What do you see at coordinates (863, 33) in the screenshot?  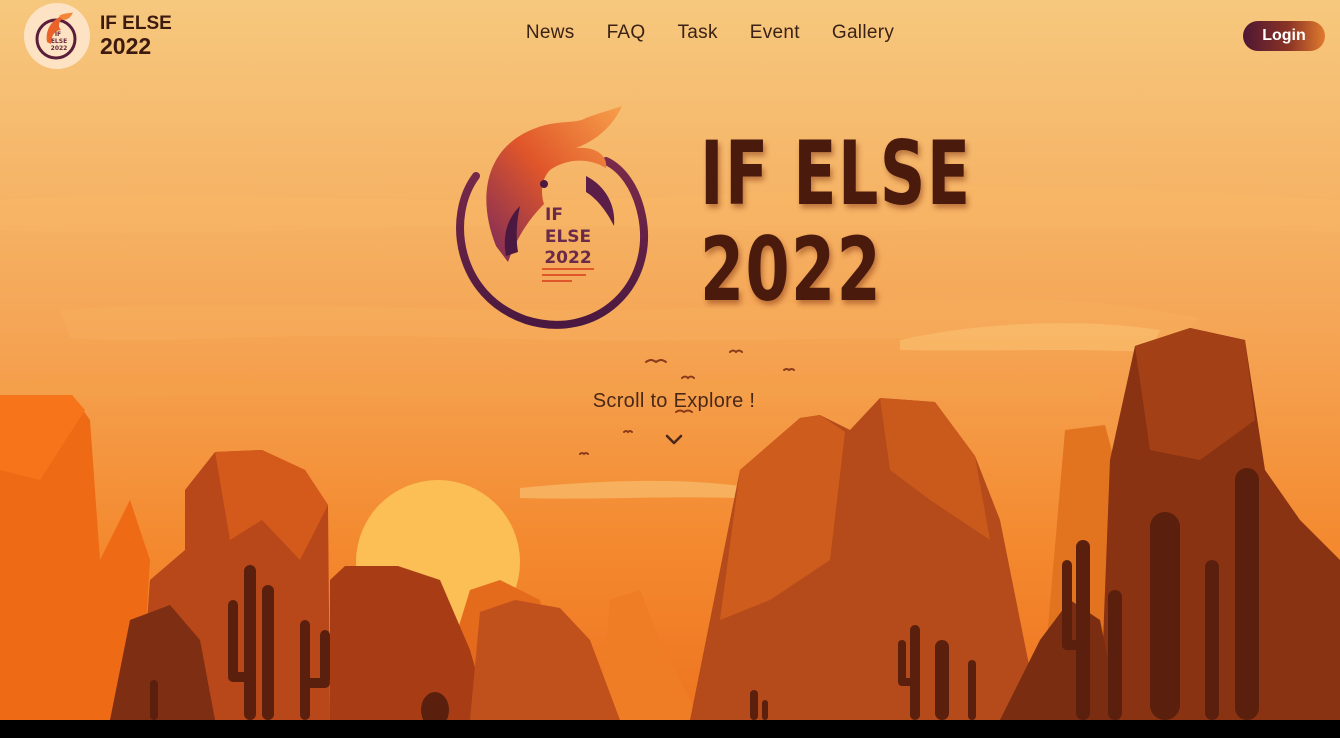 I see `nav-gallery-link: Gallery` at bounding box center [863, 33].